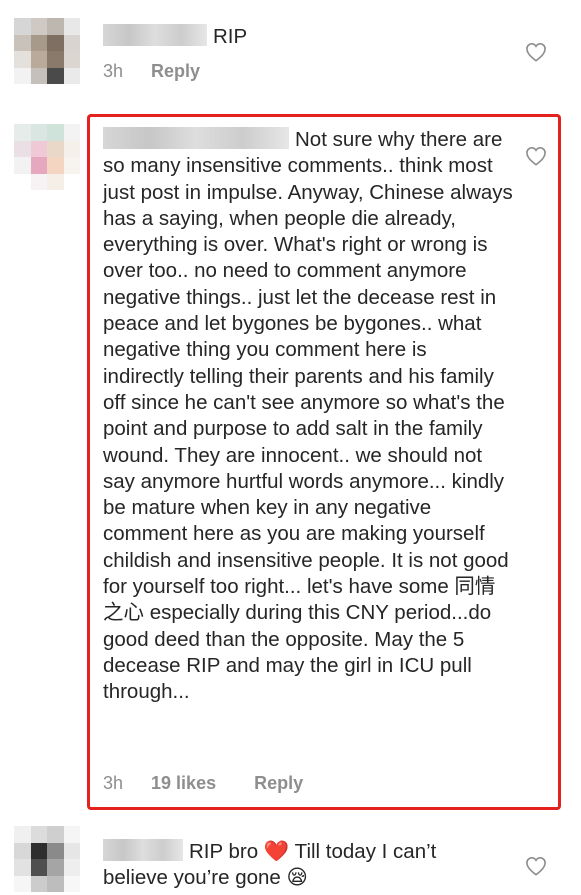 The height and width of the screenshot is (895, 581). Describe the element at coordinates (276, 851) in the screenshot. I see `heart-emoji: ❤️` at that location.